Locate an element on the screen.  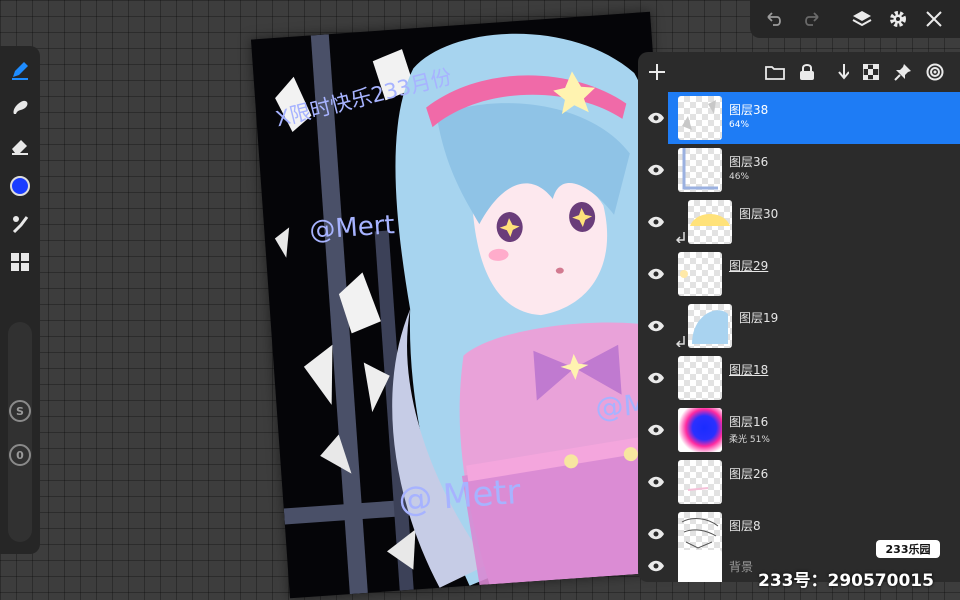
layer-row: 图层16 柔光 51% is located at coordinates (799, 430).